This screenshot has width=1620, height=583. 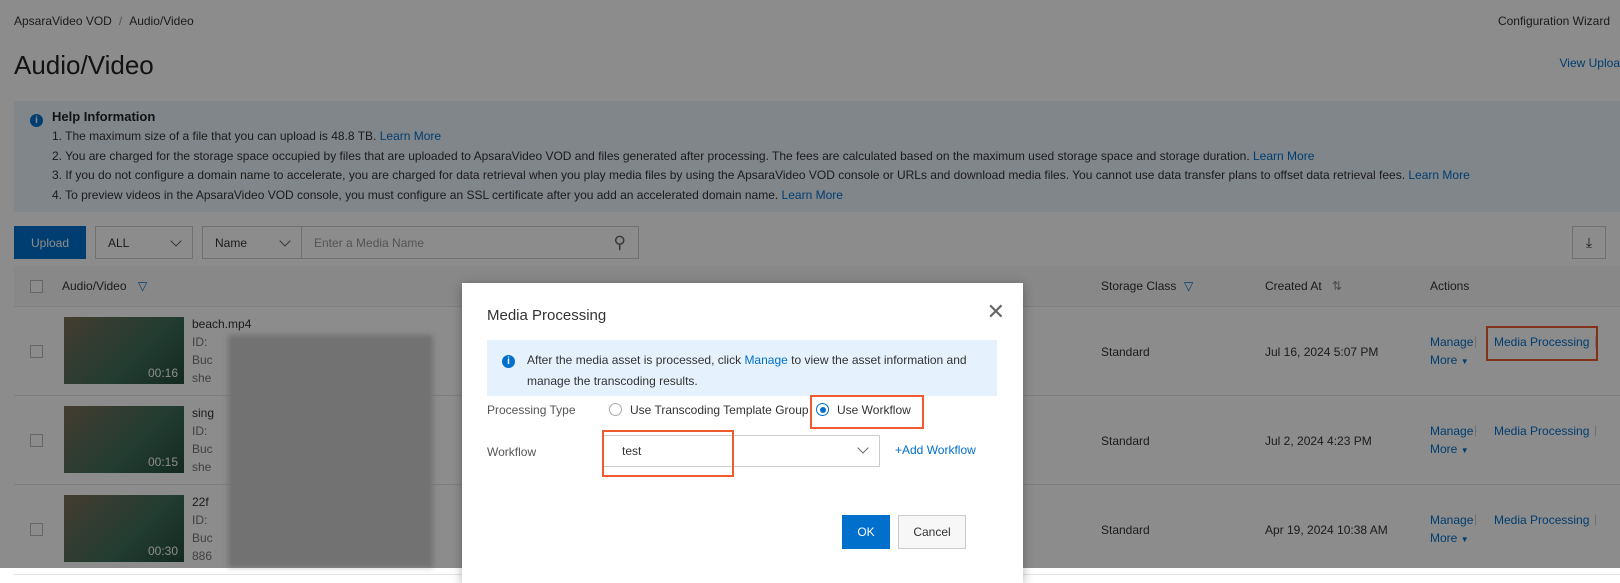 What do you see at coordinates (866, 532) in the screenshot?
I see `ok-button: OK` at bounding box center [866, 532].